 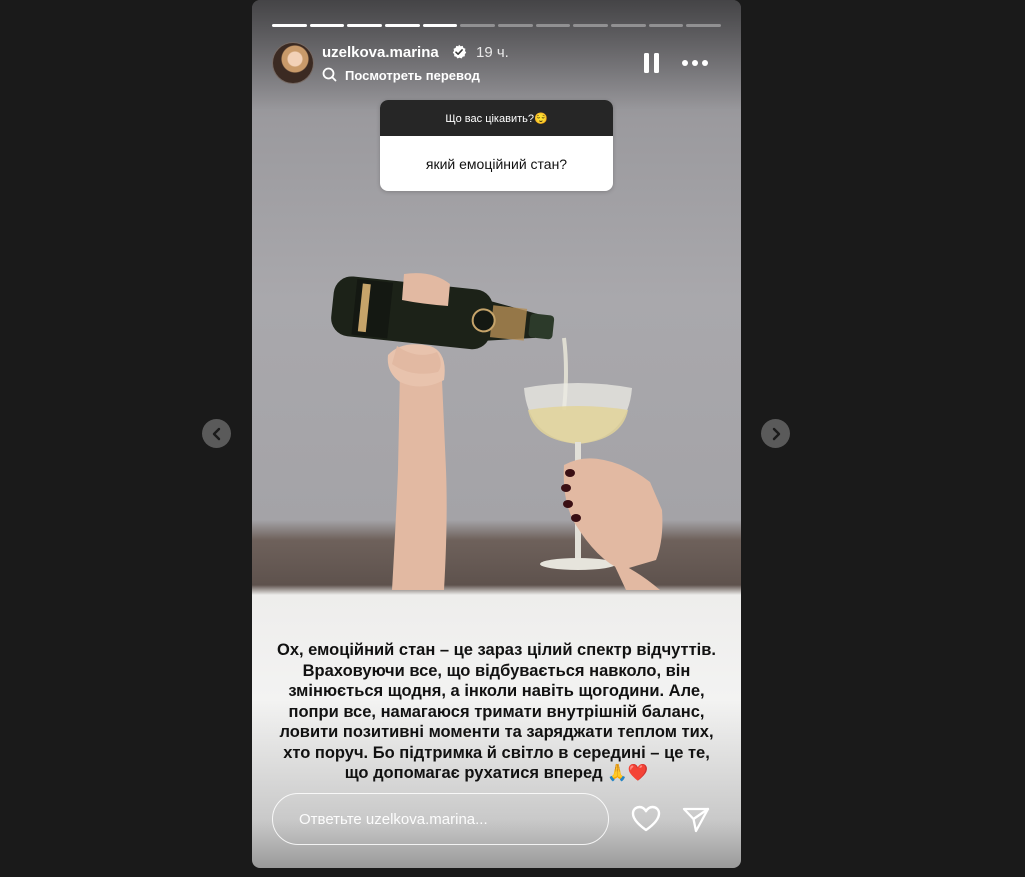 What do you see at coordinates (496, 163) in the screenshot?
I see `question-sticker-answer: який емоційний стан?` at bounding box center [496, 163].